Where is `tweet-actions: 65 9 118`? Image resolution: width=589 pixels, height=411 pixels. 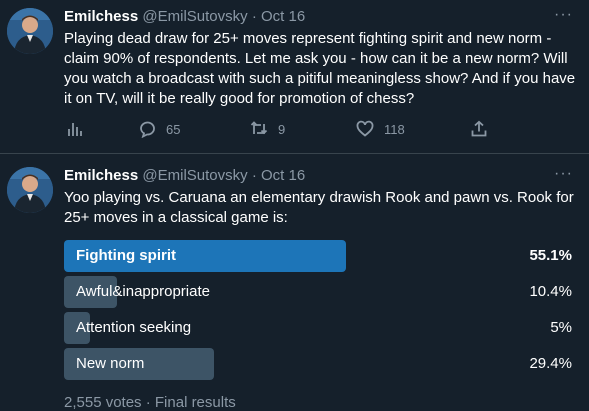
tweet-actions: 65 9 118 is located at coordinates (279, 131).